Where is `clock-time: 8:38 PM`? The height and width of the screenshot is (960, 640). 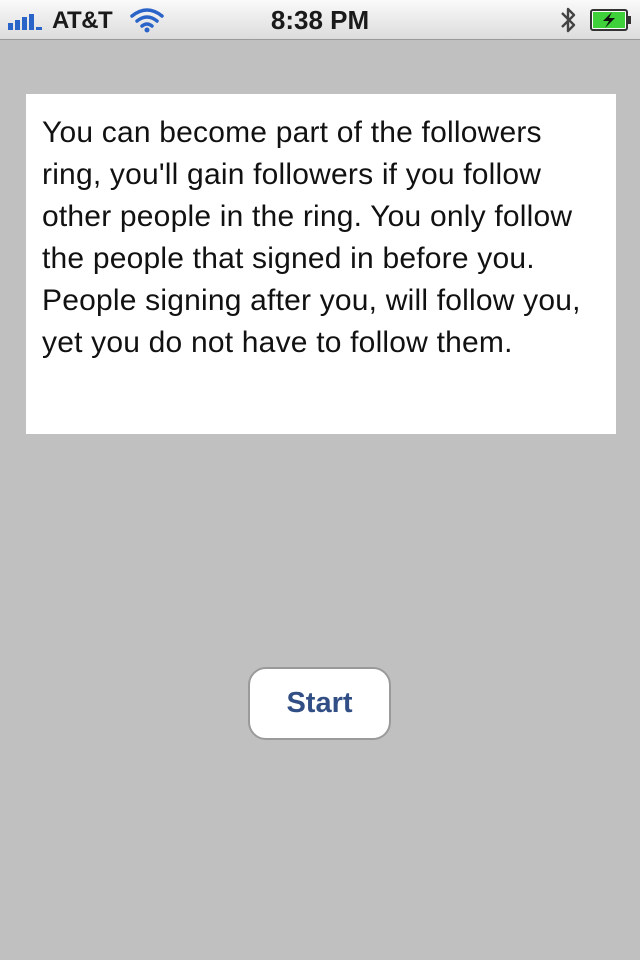
clock-time: 8:38 PM is located at coordinates (320, 20).